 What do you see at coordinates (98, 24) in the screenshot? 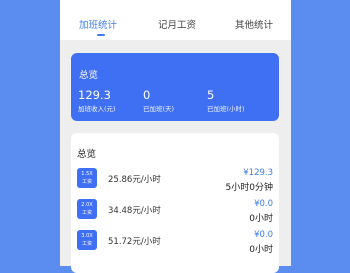
I see `tab-overtime-stats: 加班统计` at bounding box center [98, 24].